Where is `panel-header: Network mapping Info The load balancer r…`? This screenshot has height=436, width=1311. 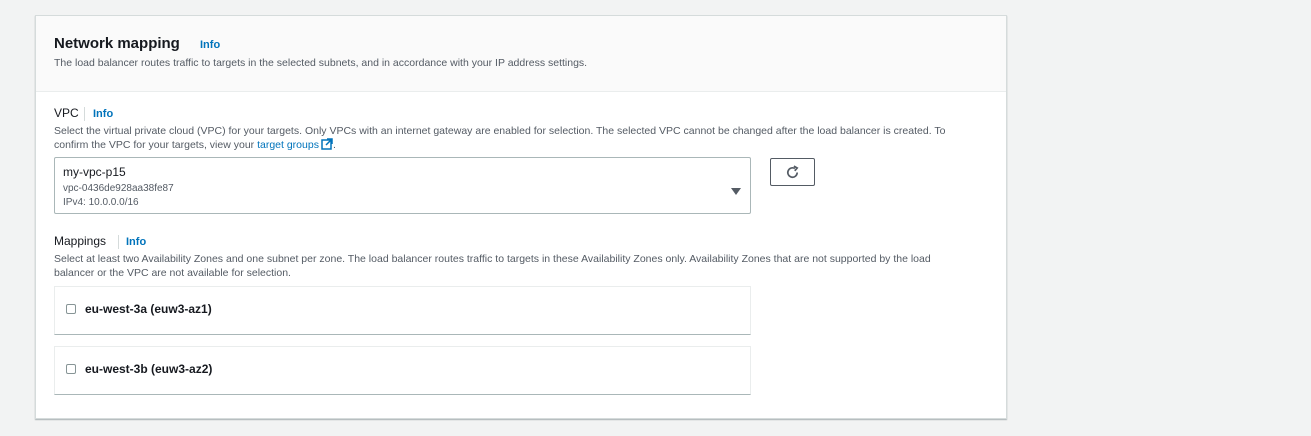
panel-header: Network mapping Info The load balancer r… is located at coordinates (521, 54).